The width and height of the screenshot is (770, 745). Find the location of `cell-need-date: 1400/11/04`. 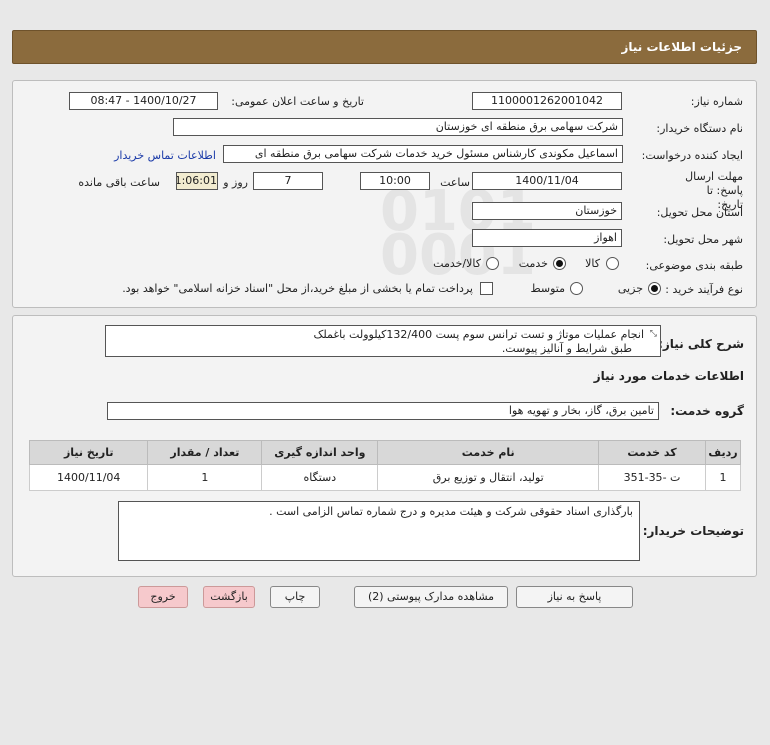

cell-need-date: 1400/11/04 is located at coordinates (88, 477).